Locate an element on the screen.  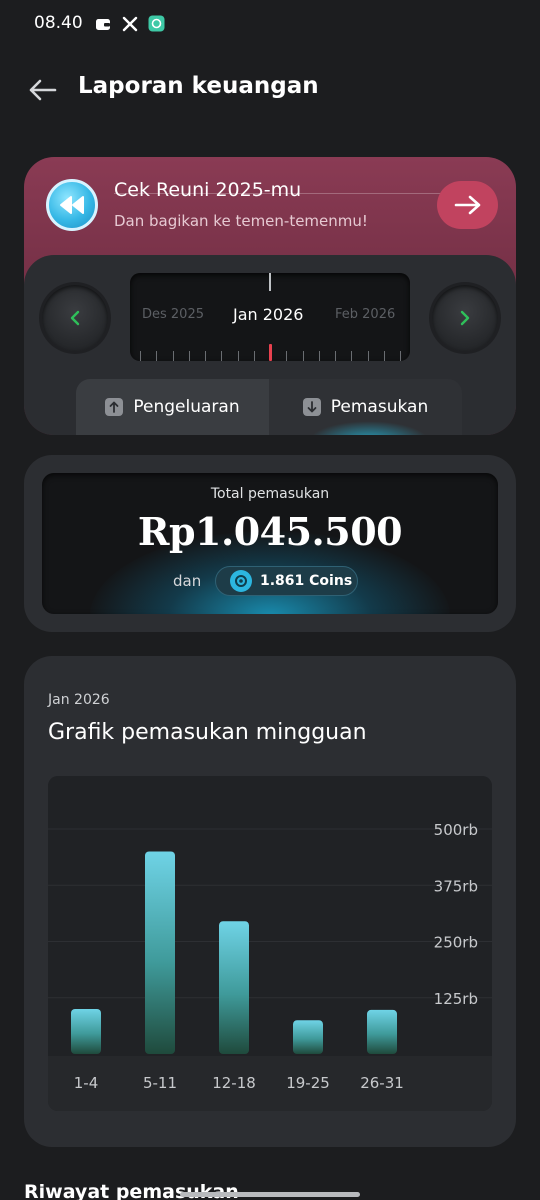
next-month-button is located at coordinates (465, 318).